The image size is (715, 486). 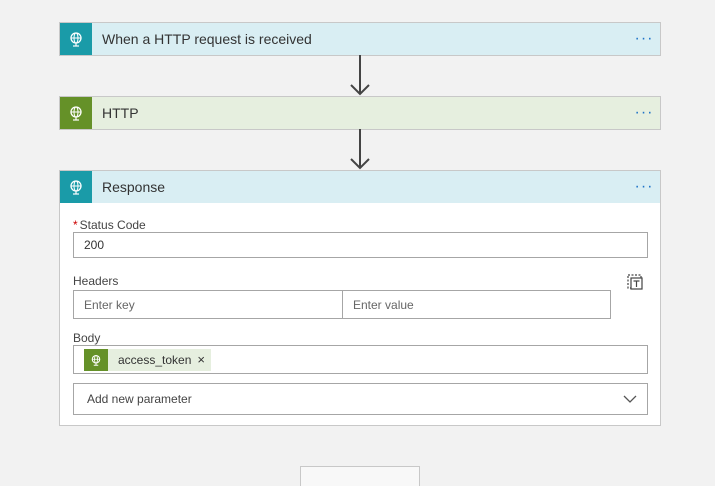 I want to click on body-input: access_token ×, so click(x=360, y=359).